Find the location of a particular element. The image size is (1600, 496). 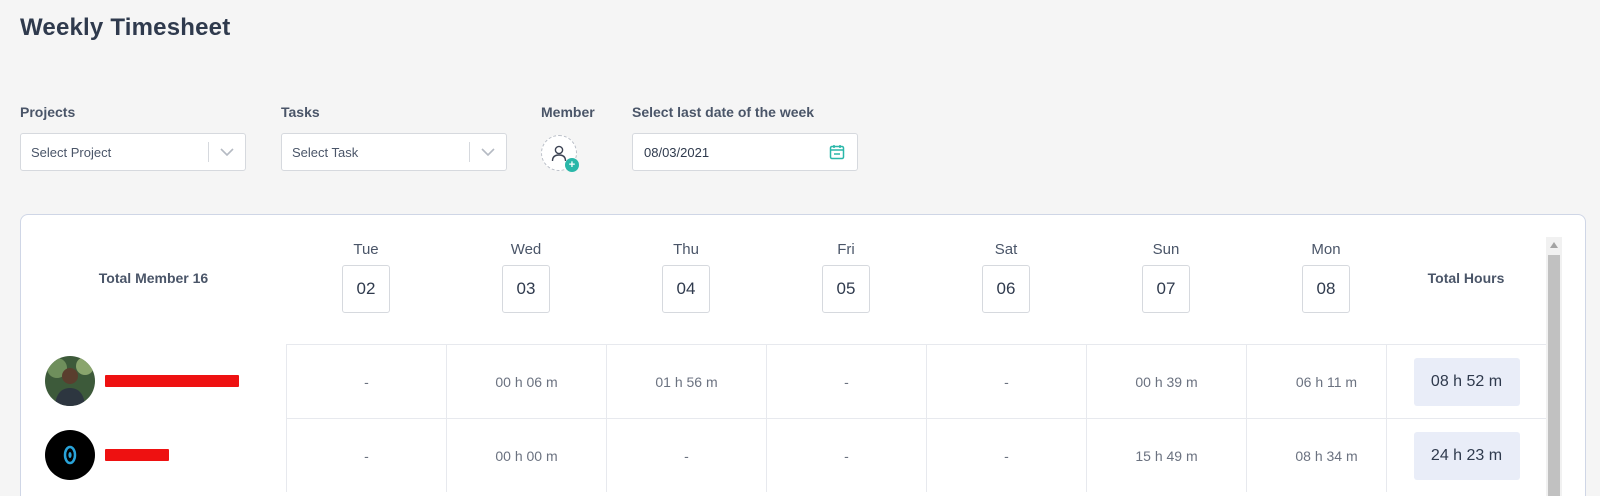

day-date: 03 is located at coordinates (526, 289).